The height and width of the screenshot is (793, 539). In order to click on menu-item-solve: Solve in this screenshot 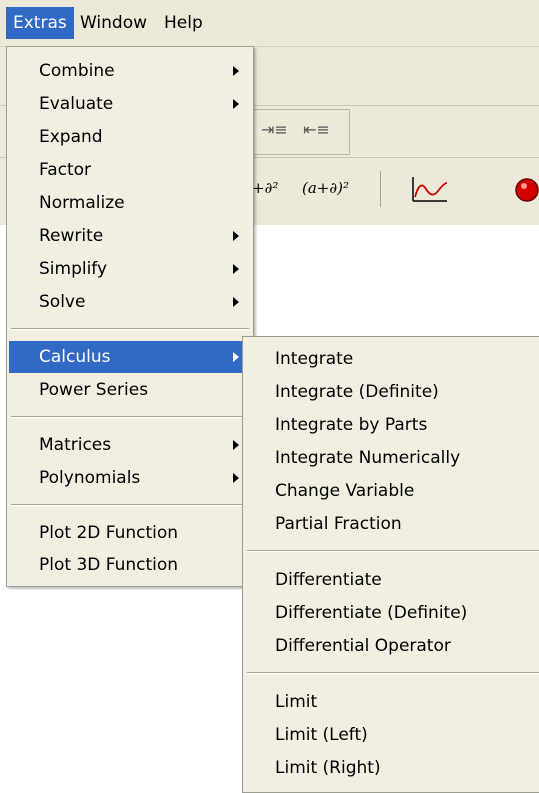, I will do `click(130, 302)`.